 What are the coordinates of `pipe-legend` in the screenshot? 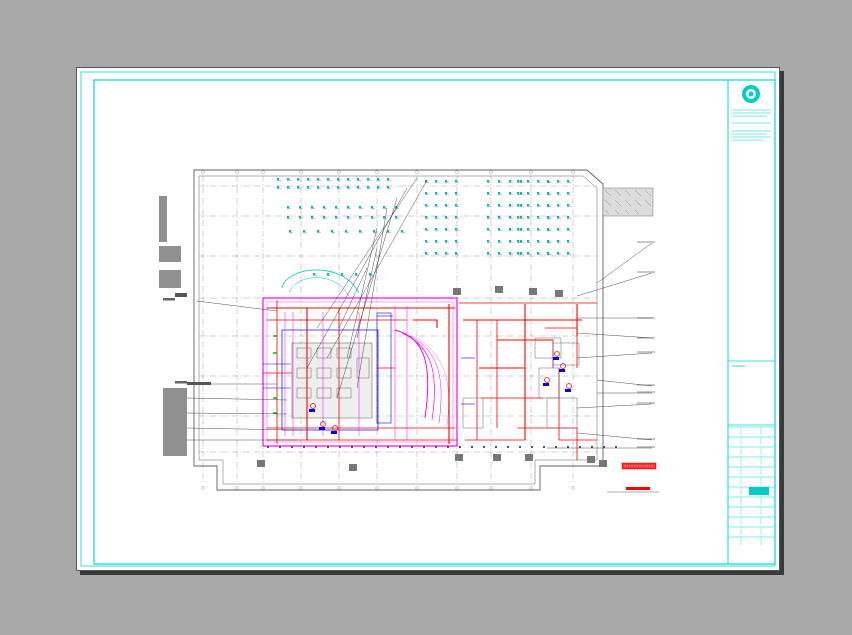 It's located at (633, 477).